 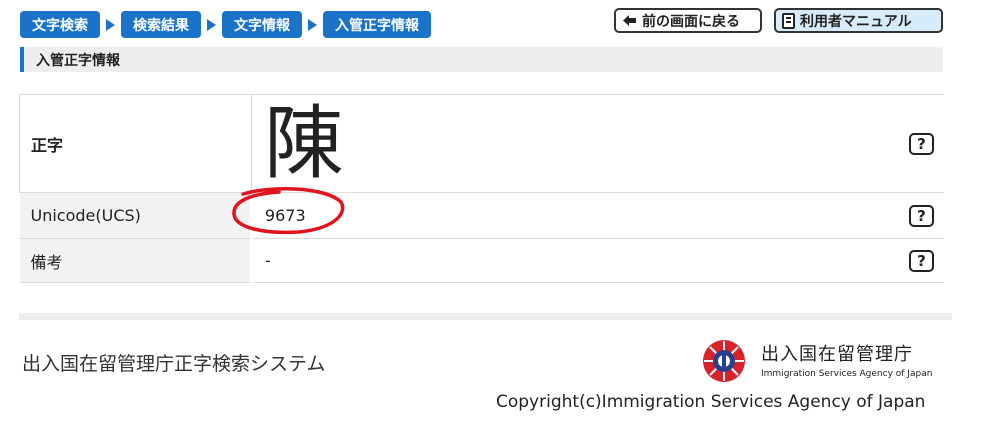 What do you see at coordinates (558, 260) in the screenshot?
I see `remarks-value: -` at bounding box center [558, 260].